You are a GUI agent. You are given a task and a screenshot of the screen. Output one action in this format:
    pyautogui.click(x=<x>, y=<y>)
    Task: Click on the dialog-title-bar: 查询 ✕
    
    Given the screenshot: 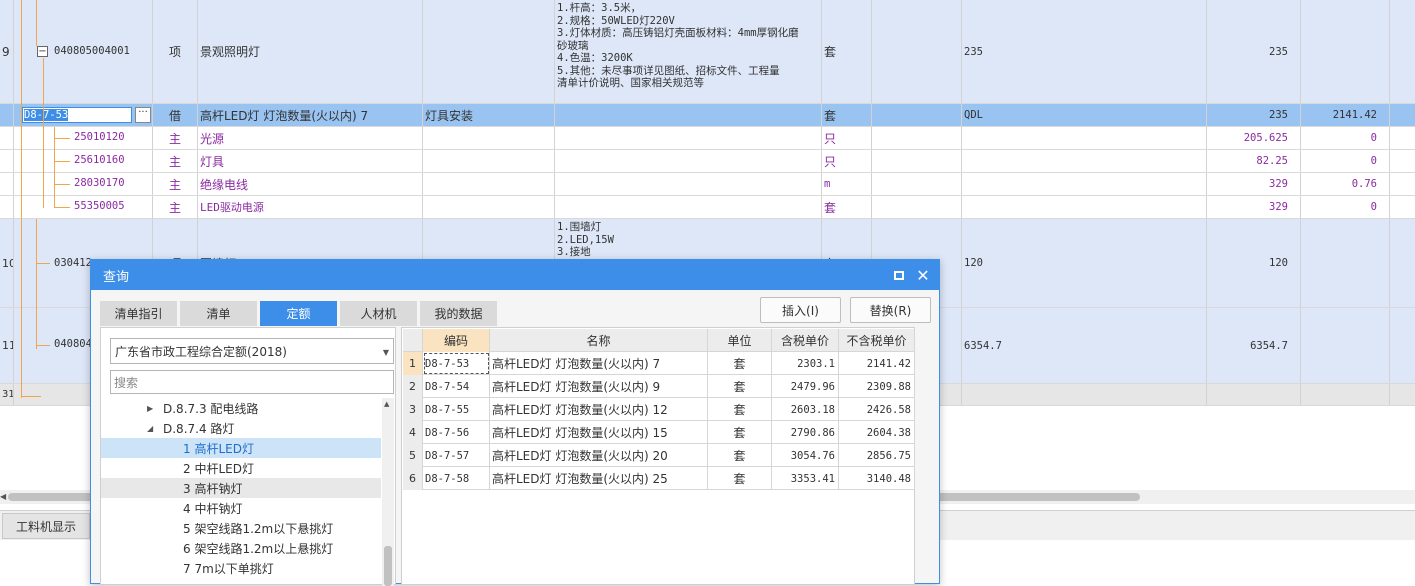 What is the action you would take?
    pyautogui.click(x=515, y=275)
    